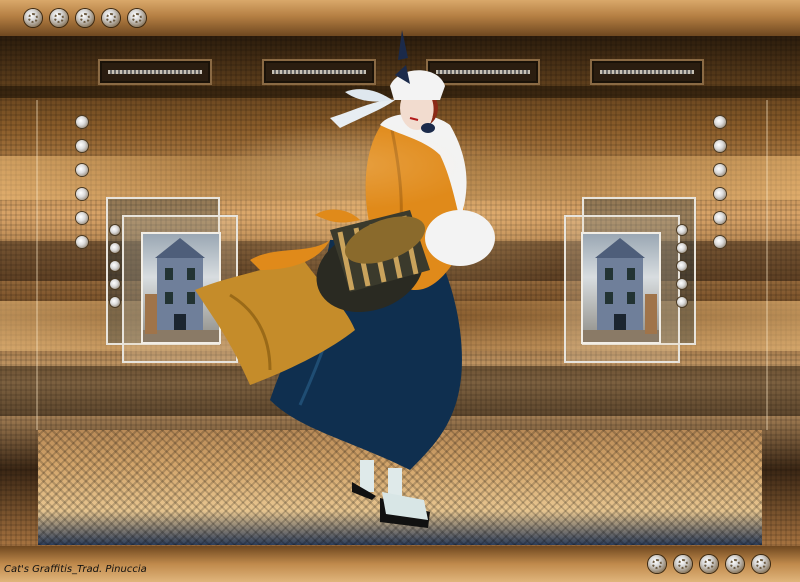 The width and height of the screenshot is (800, 582). What do you see at coordinates (75, 569) in the screenshot?
I see `artist-credit: Cat's Graffitis_Trad. Pinuccia` at bounding box center [75, 569].